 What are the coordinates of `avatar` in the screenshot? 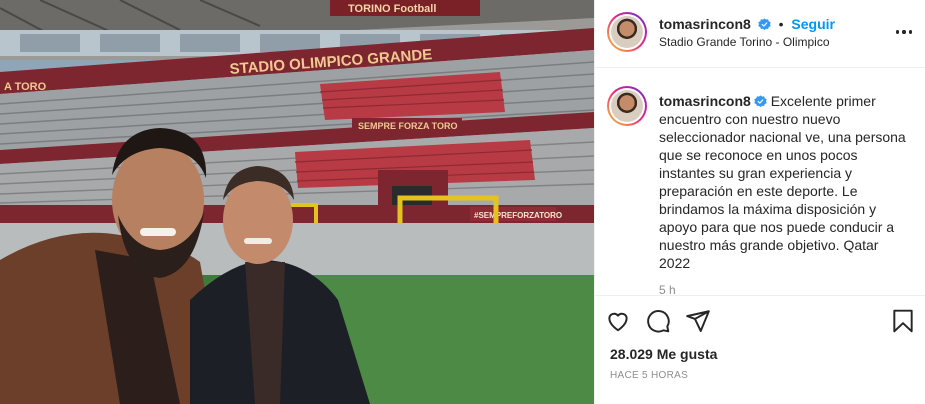 It's located at (627, 32).